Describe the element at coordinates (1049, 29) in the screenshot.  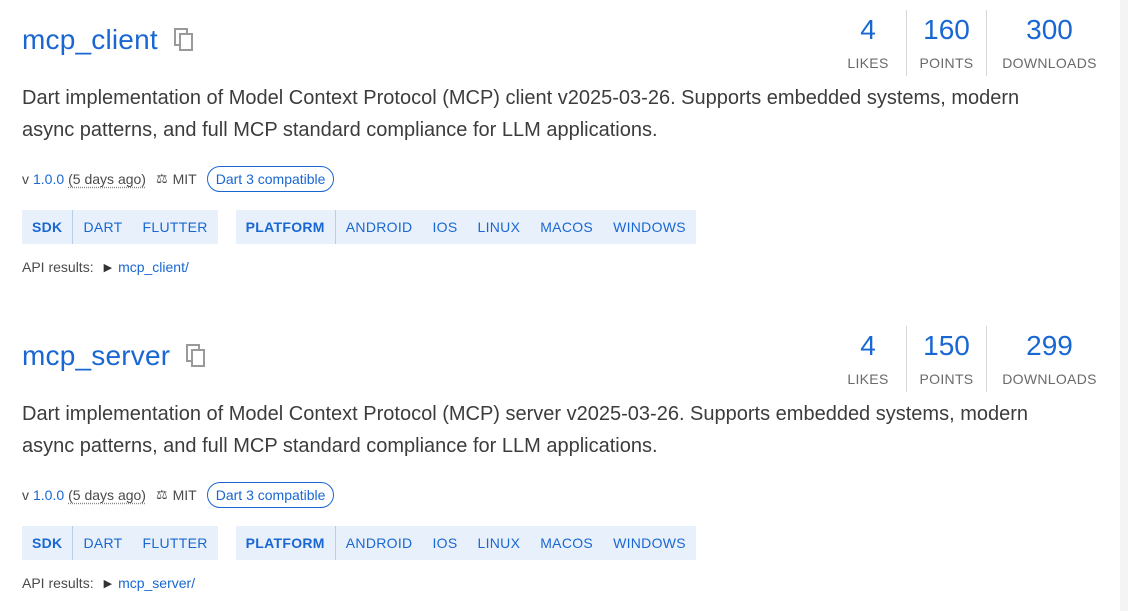
I see `downloads-count: 300` at that location.